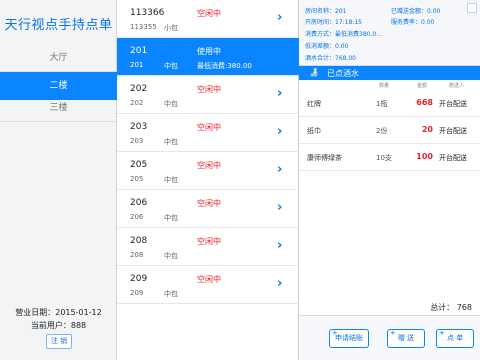 The image size is (480, 360). Describe the element at coordinates (451, 307) in the screenshot. I see `order-total: 总计： 768` at that location.